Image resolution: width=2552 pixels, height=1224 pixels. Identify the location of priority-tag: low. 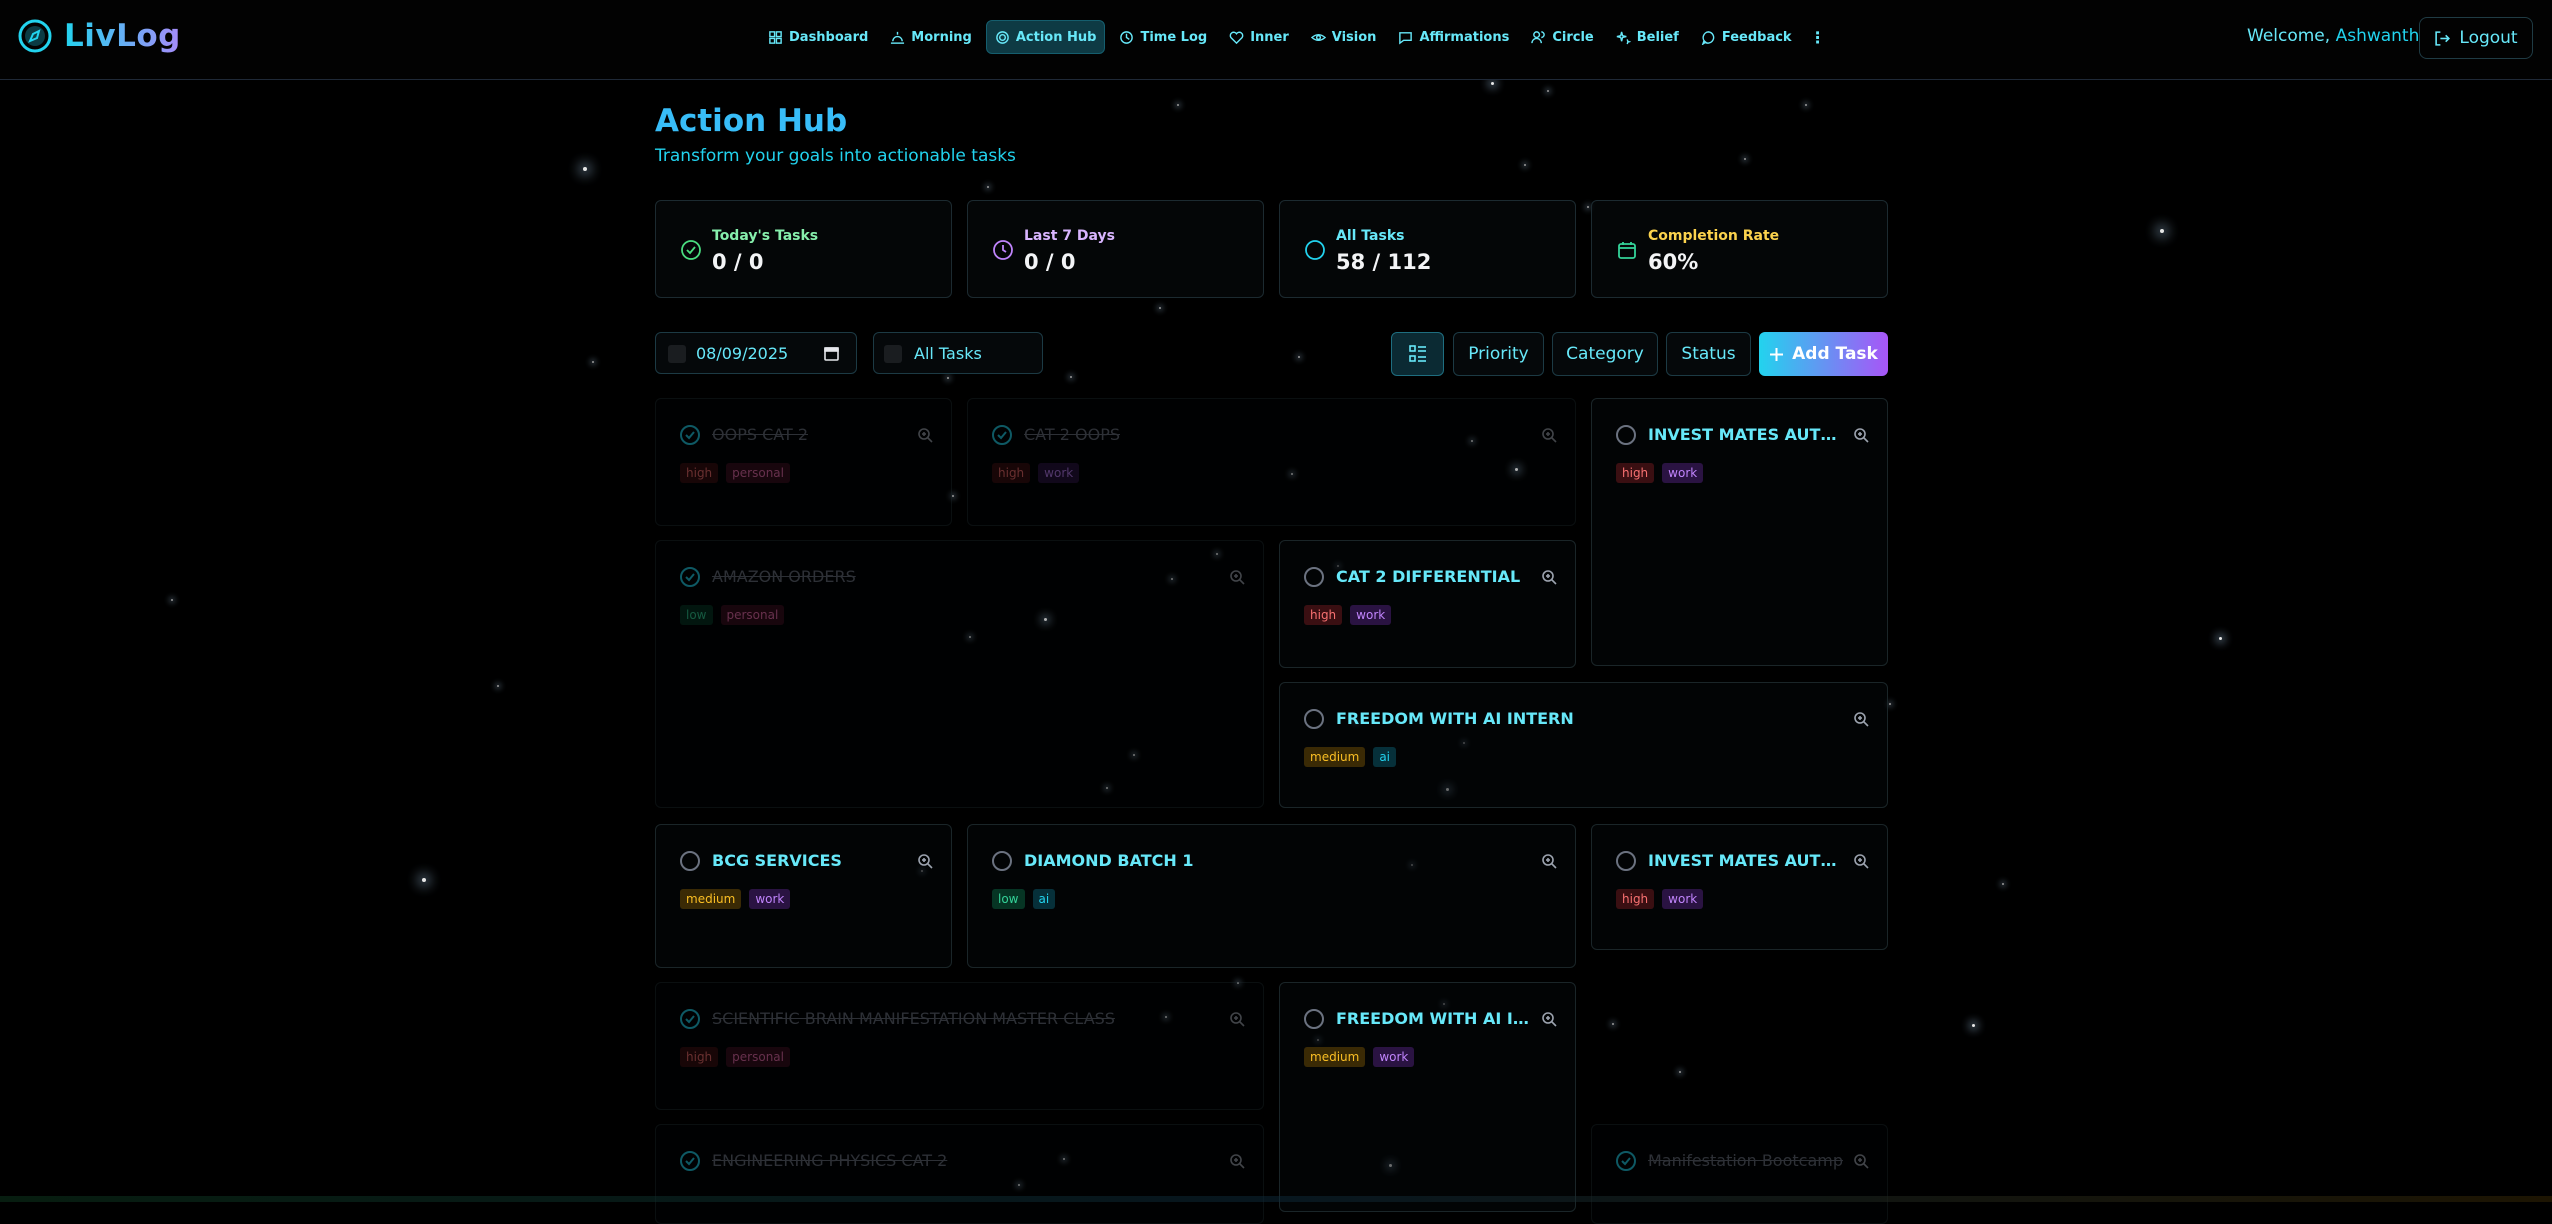
(696, 615).